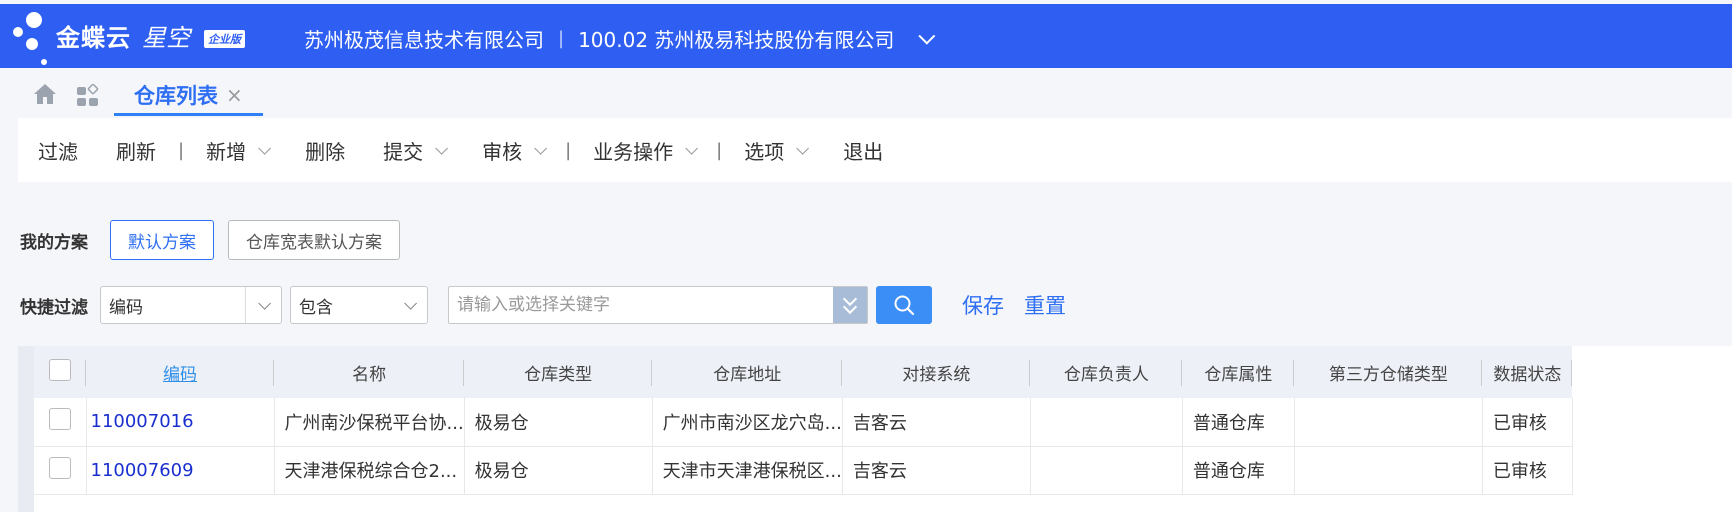  What do you see at coordinates (1106, 422) in the screenshot?
I see `cell-manager` at bounding box center [1106, 422].